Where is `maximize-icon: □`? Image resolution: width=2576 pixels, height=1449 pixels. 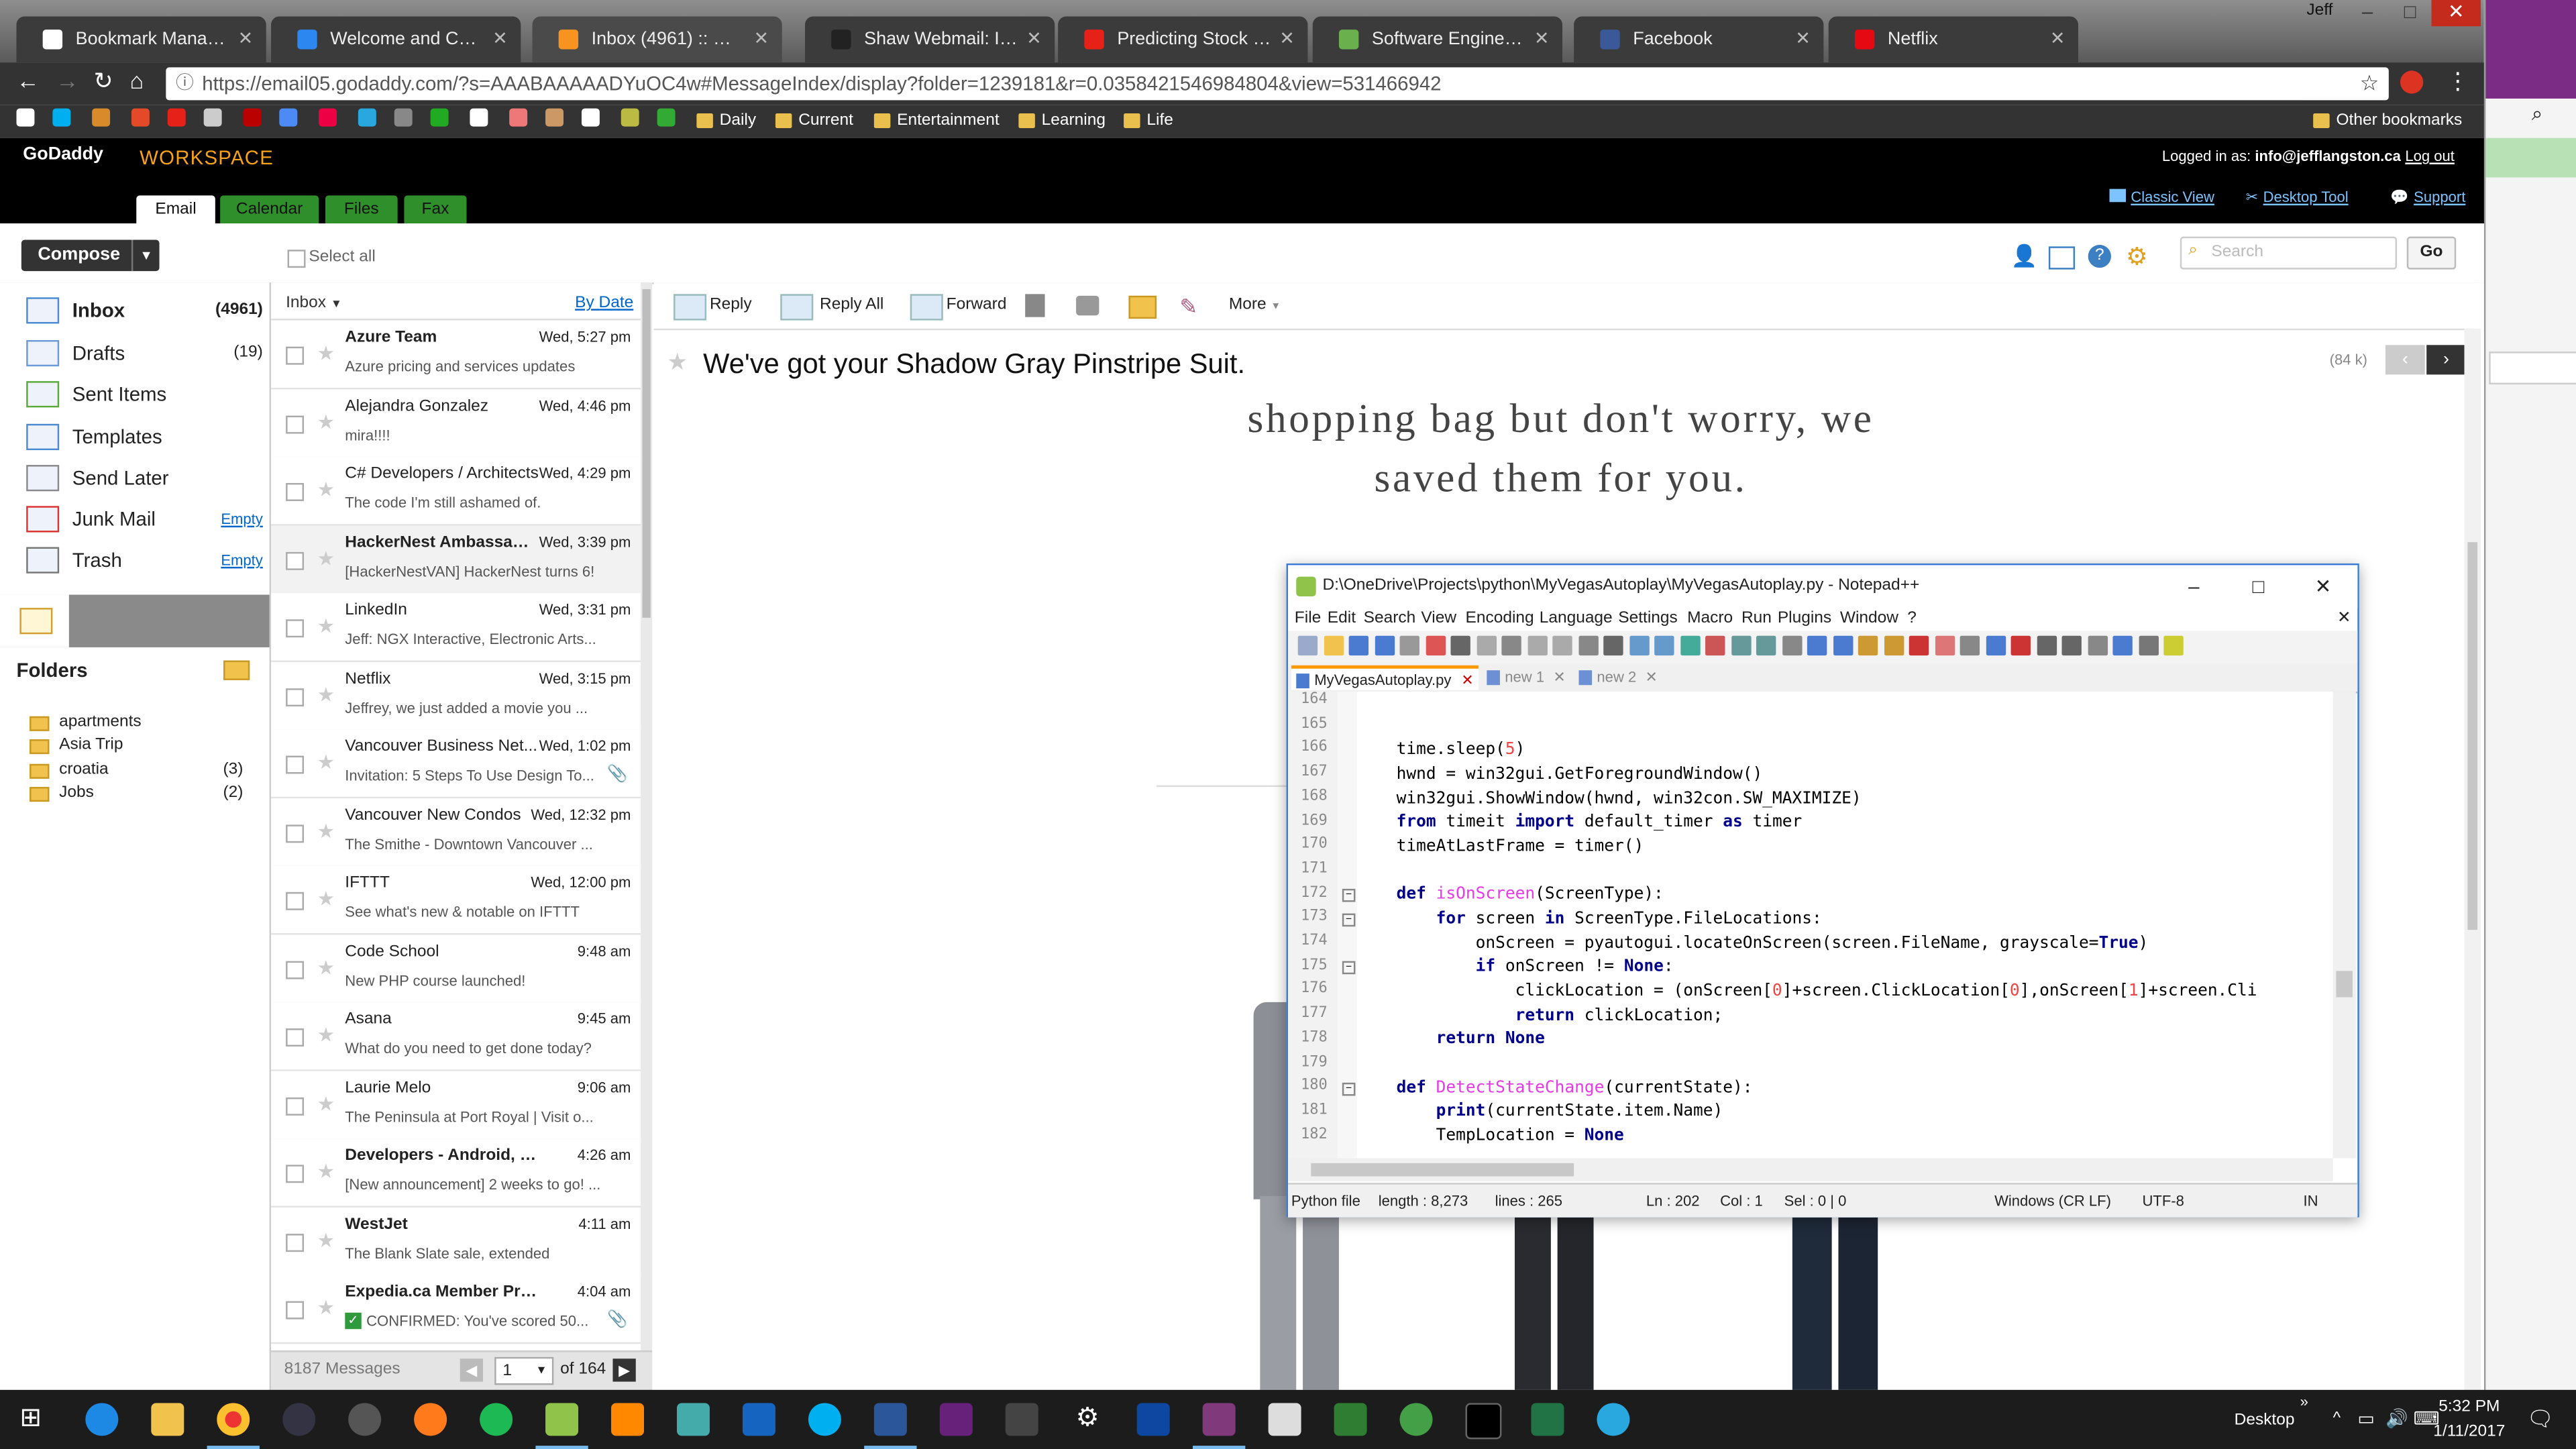 maximize-icon: □ is located at coordinates (2259, 586).